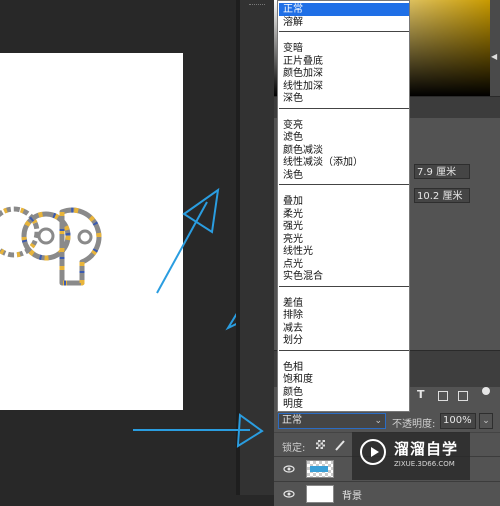 The height and width of the screenshot is (506, 500). Describe the element at coordinates (344, 150) in the screenshot. I see `blend-mode-option: 颜色减淡` at that location.